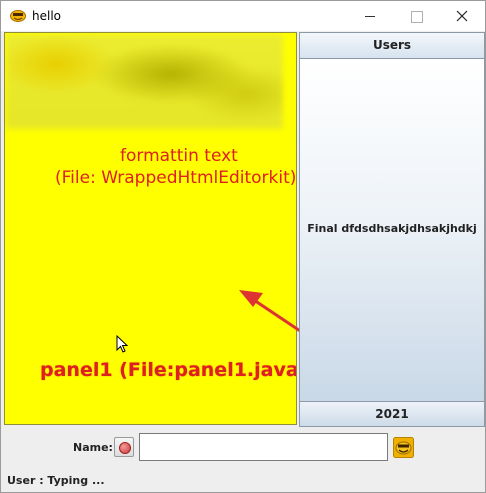 The image size is (486, 493). What do you see at coordinates (416, 16) in the screenshot?
I see `maximize-button` at bounding box center [416, 16].